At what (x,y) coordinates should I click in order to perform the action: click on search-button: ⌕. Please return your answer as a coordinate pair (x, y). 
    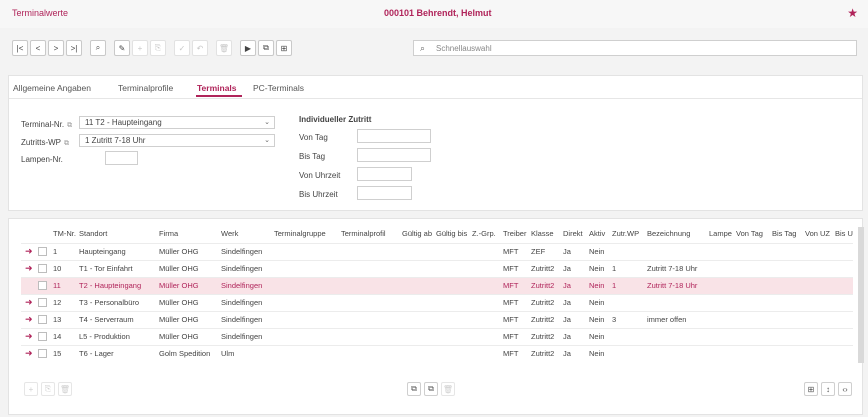
    Looking at the image, I should click on (98, 48).